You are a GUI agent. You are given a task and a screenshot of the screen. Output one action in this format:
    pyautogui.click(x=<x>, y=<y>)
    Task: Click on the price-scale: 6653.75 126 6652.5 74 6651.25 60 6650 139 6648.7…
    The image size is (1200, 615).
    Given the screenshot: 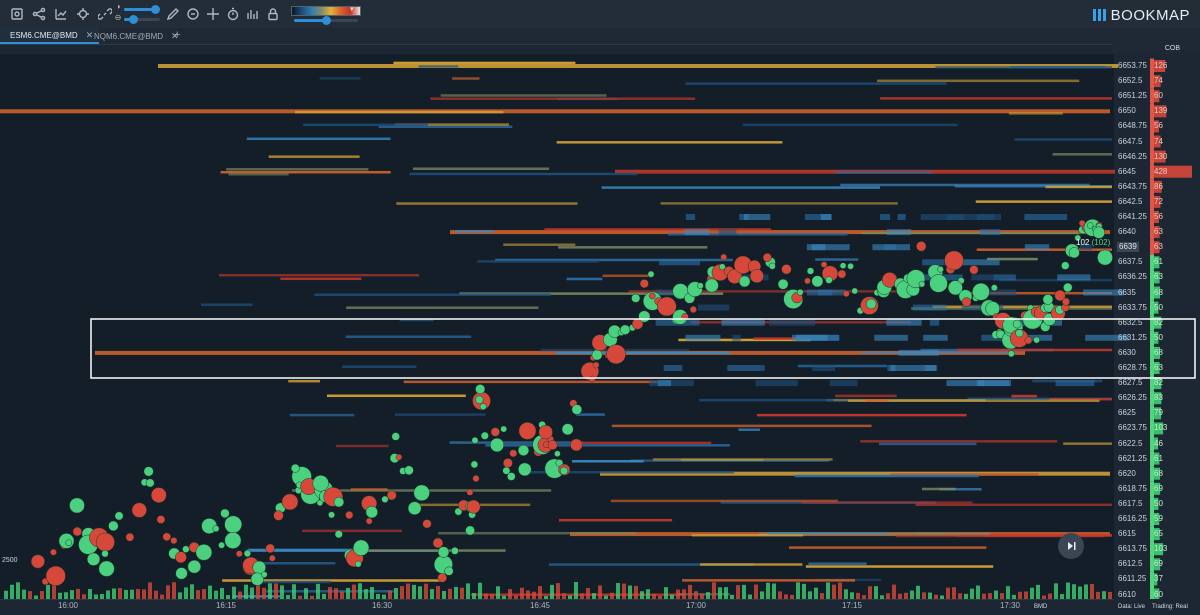 What is the action you would take?
    pyautogui.click(x=1157, y=326)
    